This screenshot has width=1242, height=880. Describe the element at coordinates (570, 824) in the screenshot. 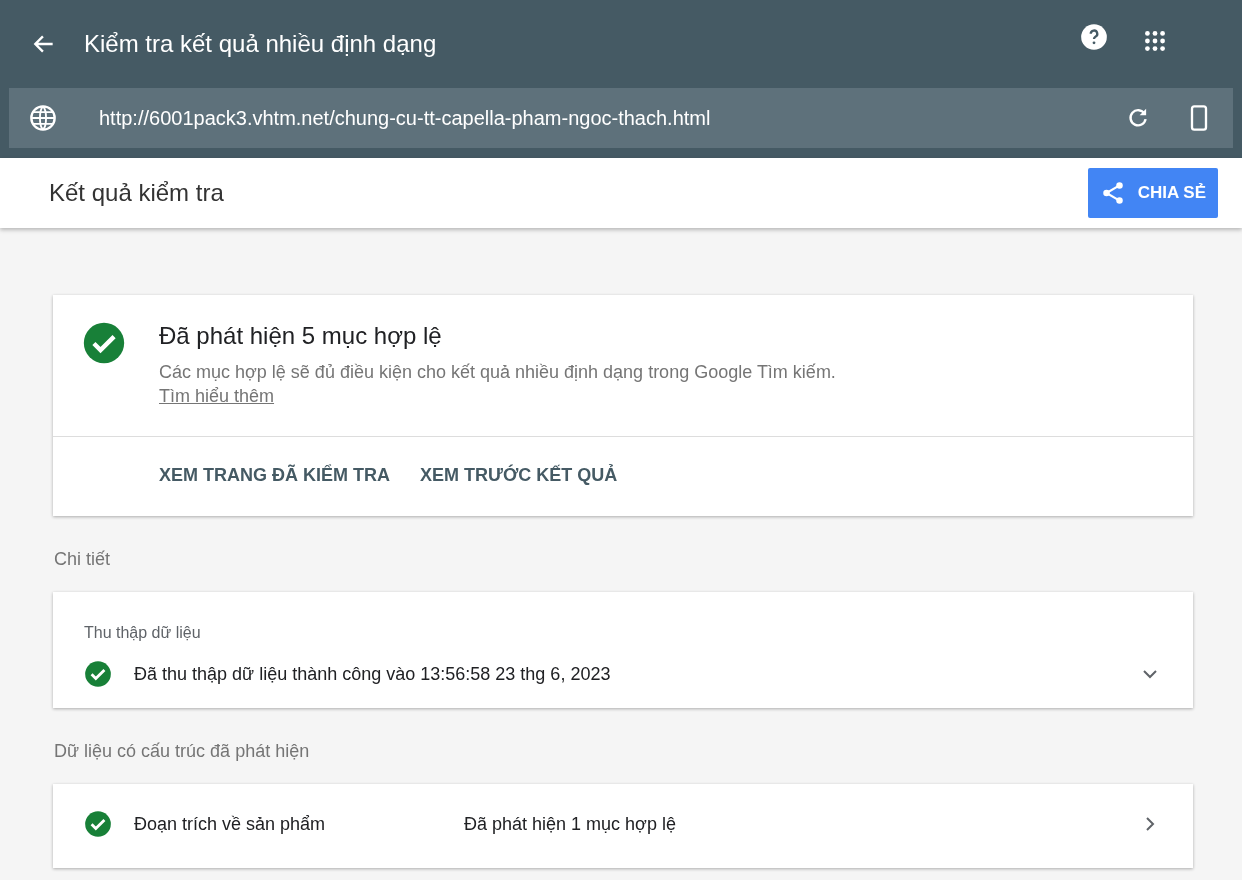

I see `item-result: Đã phát hiện 1 mục hợp lệ` at that location.